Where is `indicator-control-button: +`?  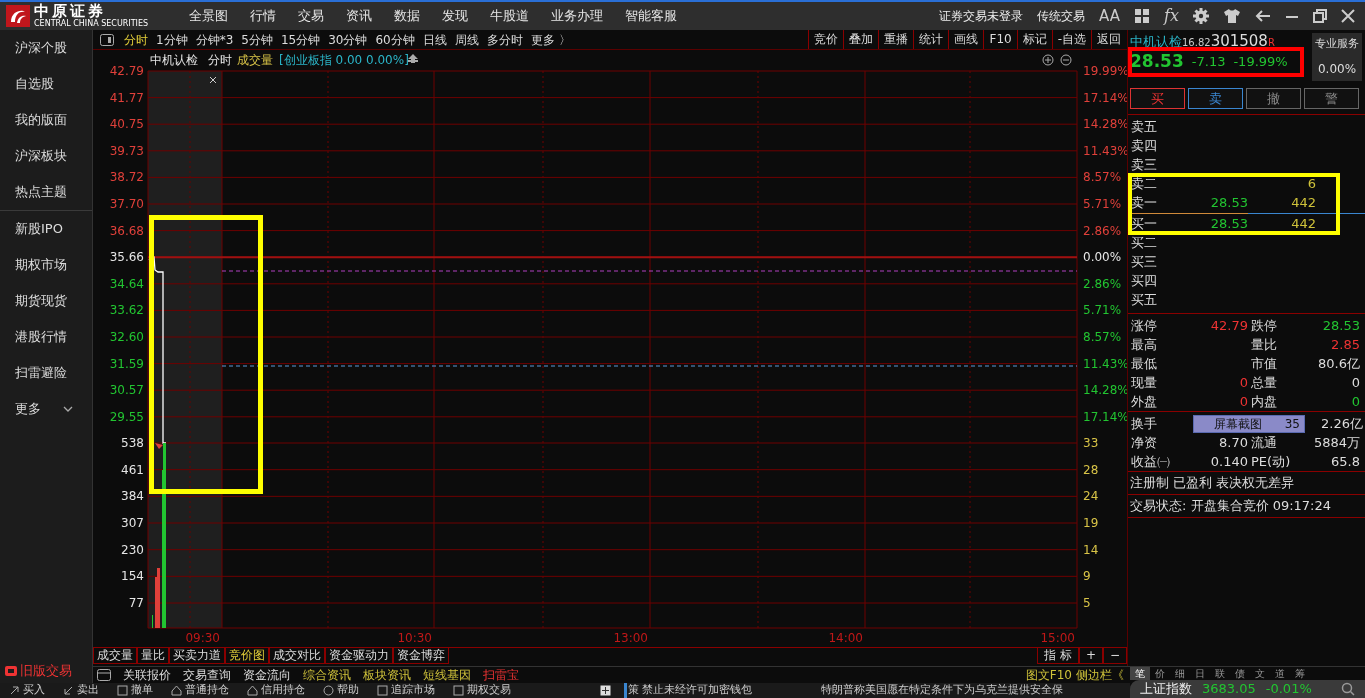
indicator-control-button: + is located at coordinates (1090, 656).